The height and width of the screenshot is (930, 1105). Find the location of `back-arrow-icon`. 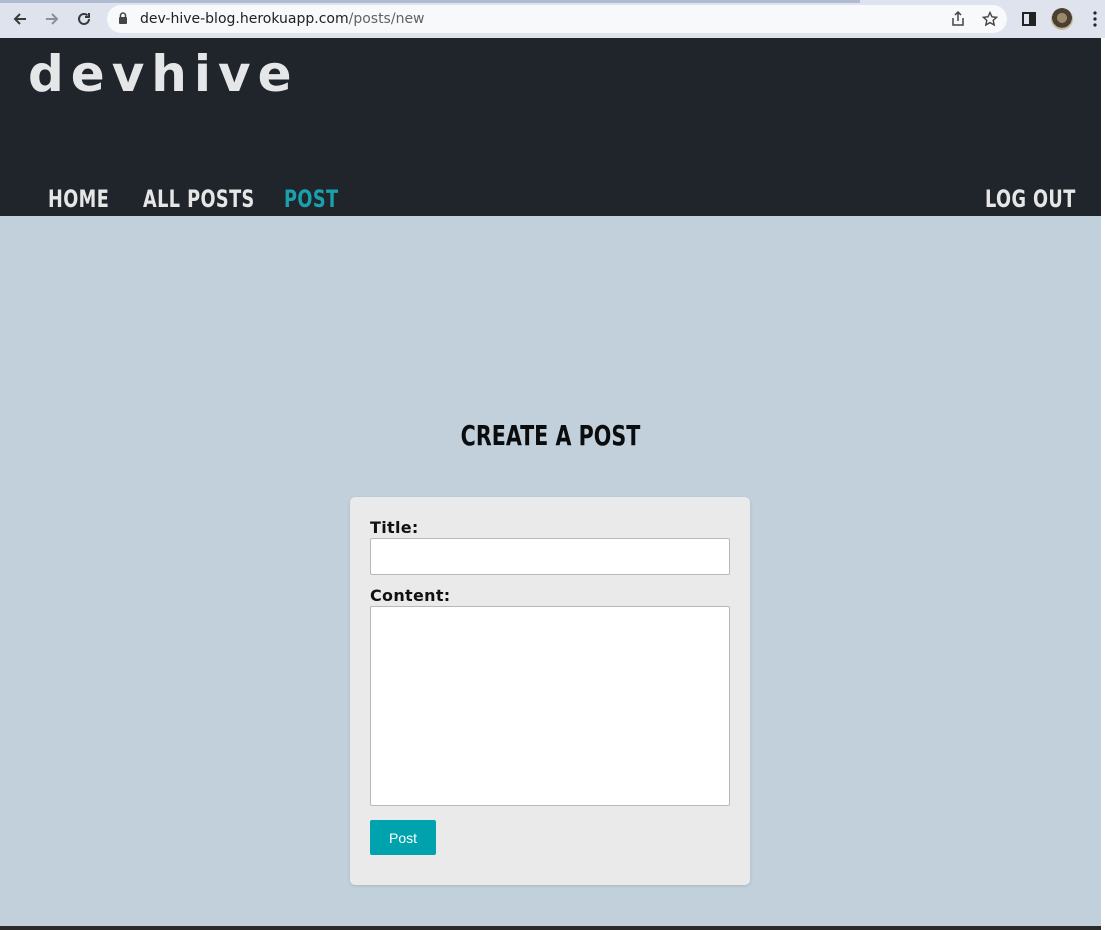

back-arrow-icon is located at coordinates (20, 19).